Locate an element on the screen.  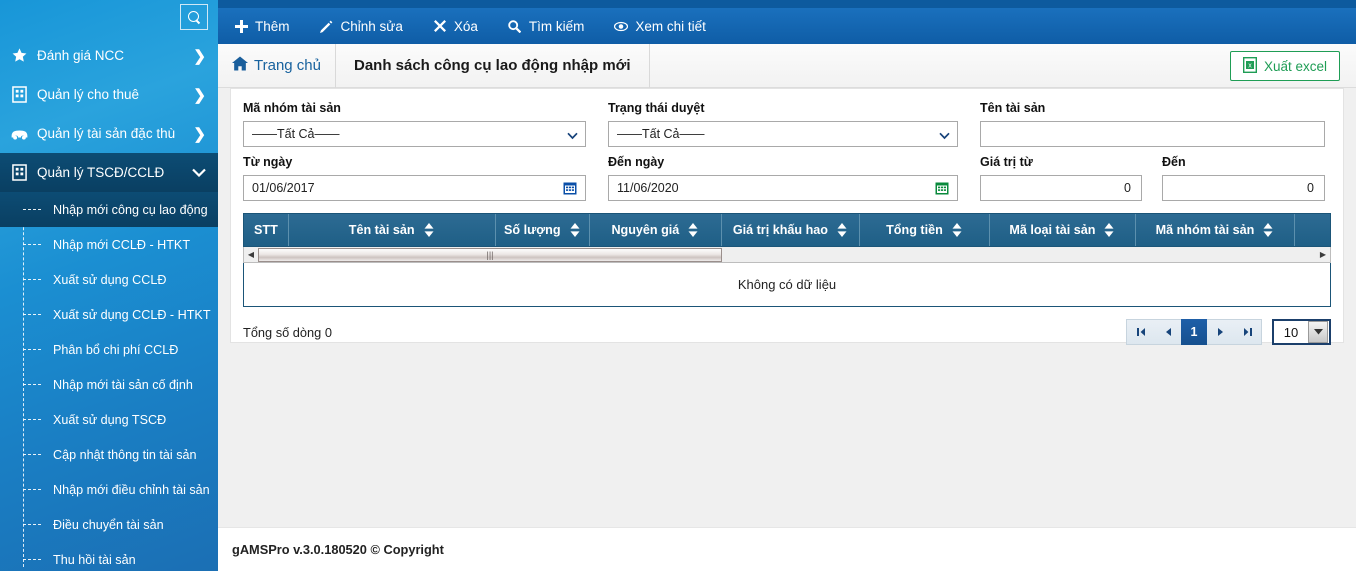
sidebar-subitem-label: Nhập mới công cụ lao động is located at coordinates (130, 209).